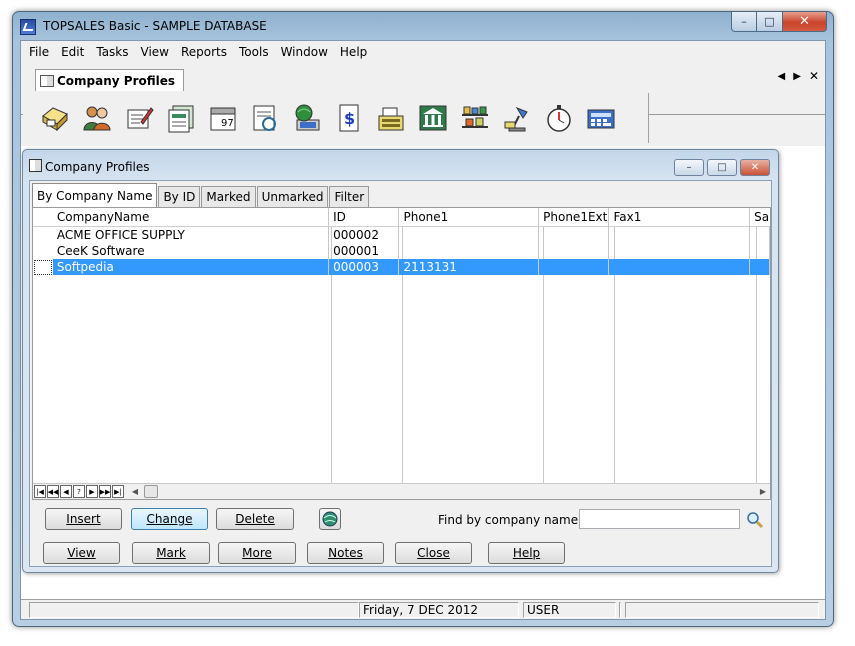 The image size is (855, 646). Describe the element at coordinates (770, 22) in the screenshot. I see `maximize-button: □` at that location.